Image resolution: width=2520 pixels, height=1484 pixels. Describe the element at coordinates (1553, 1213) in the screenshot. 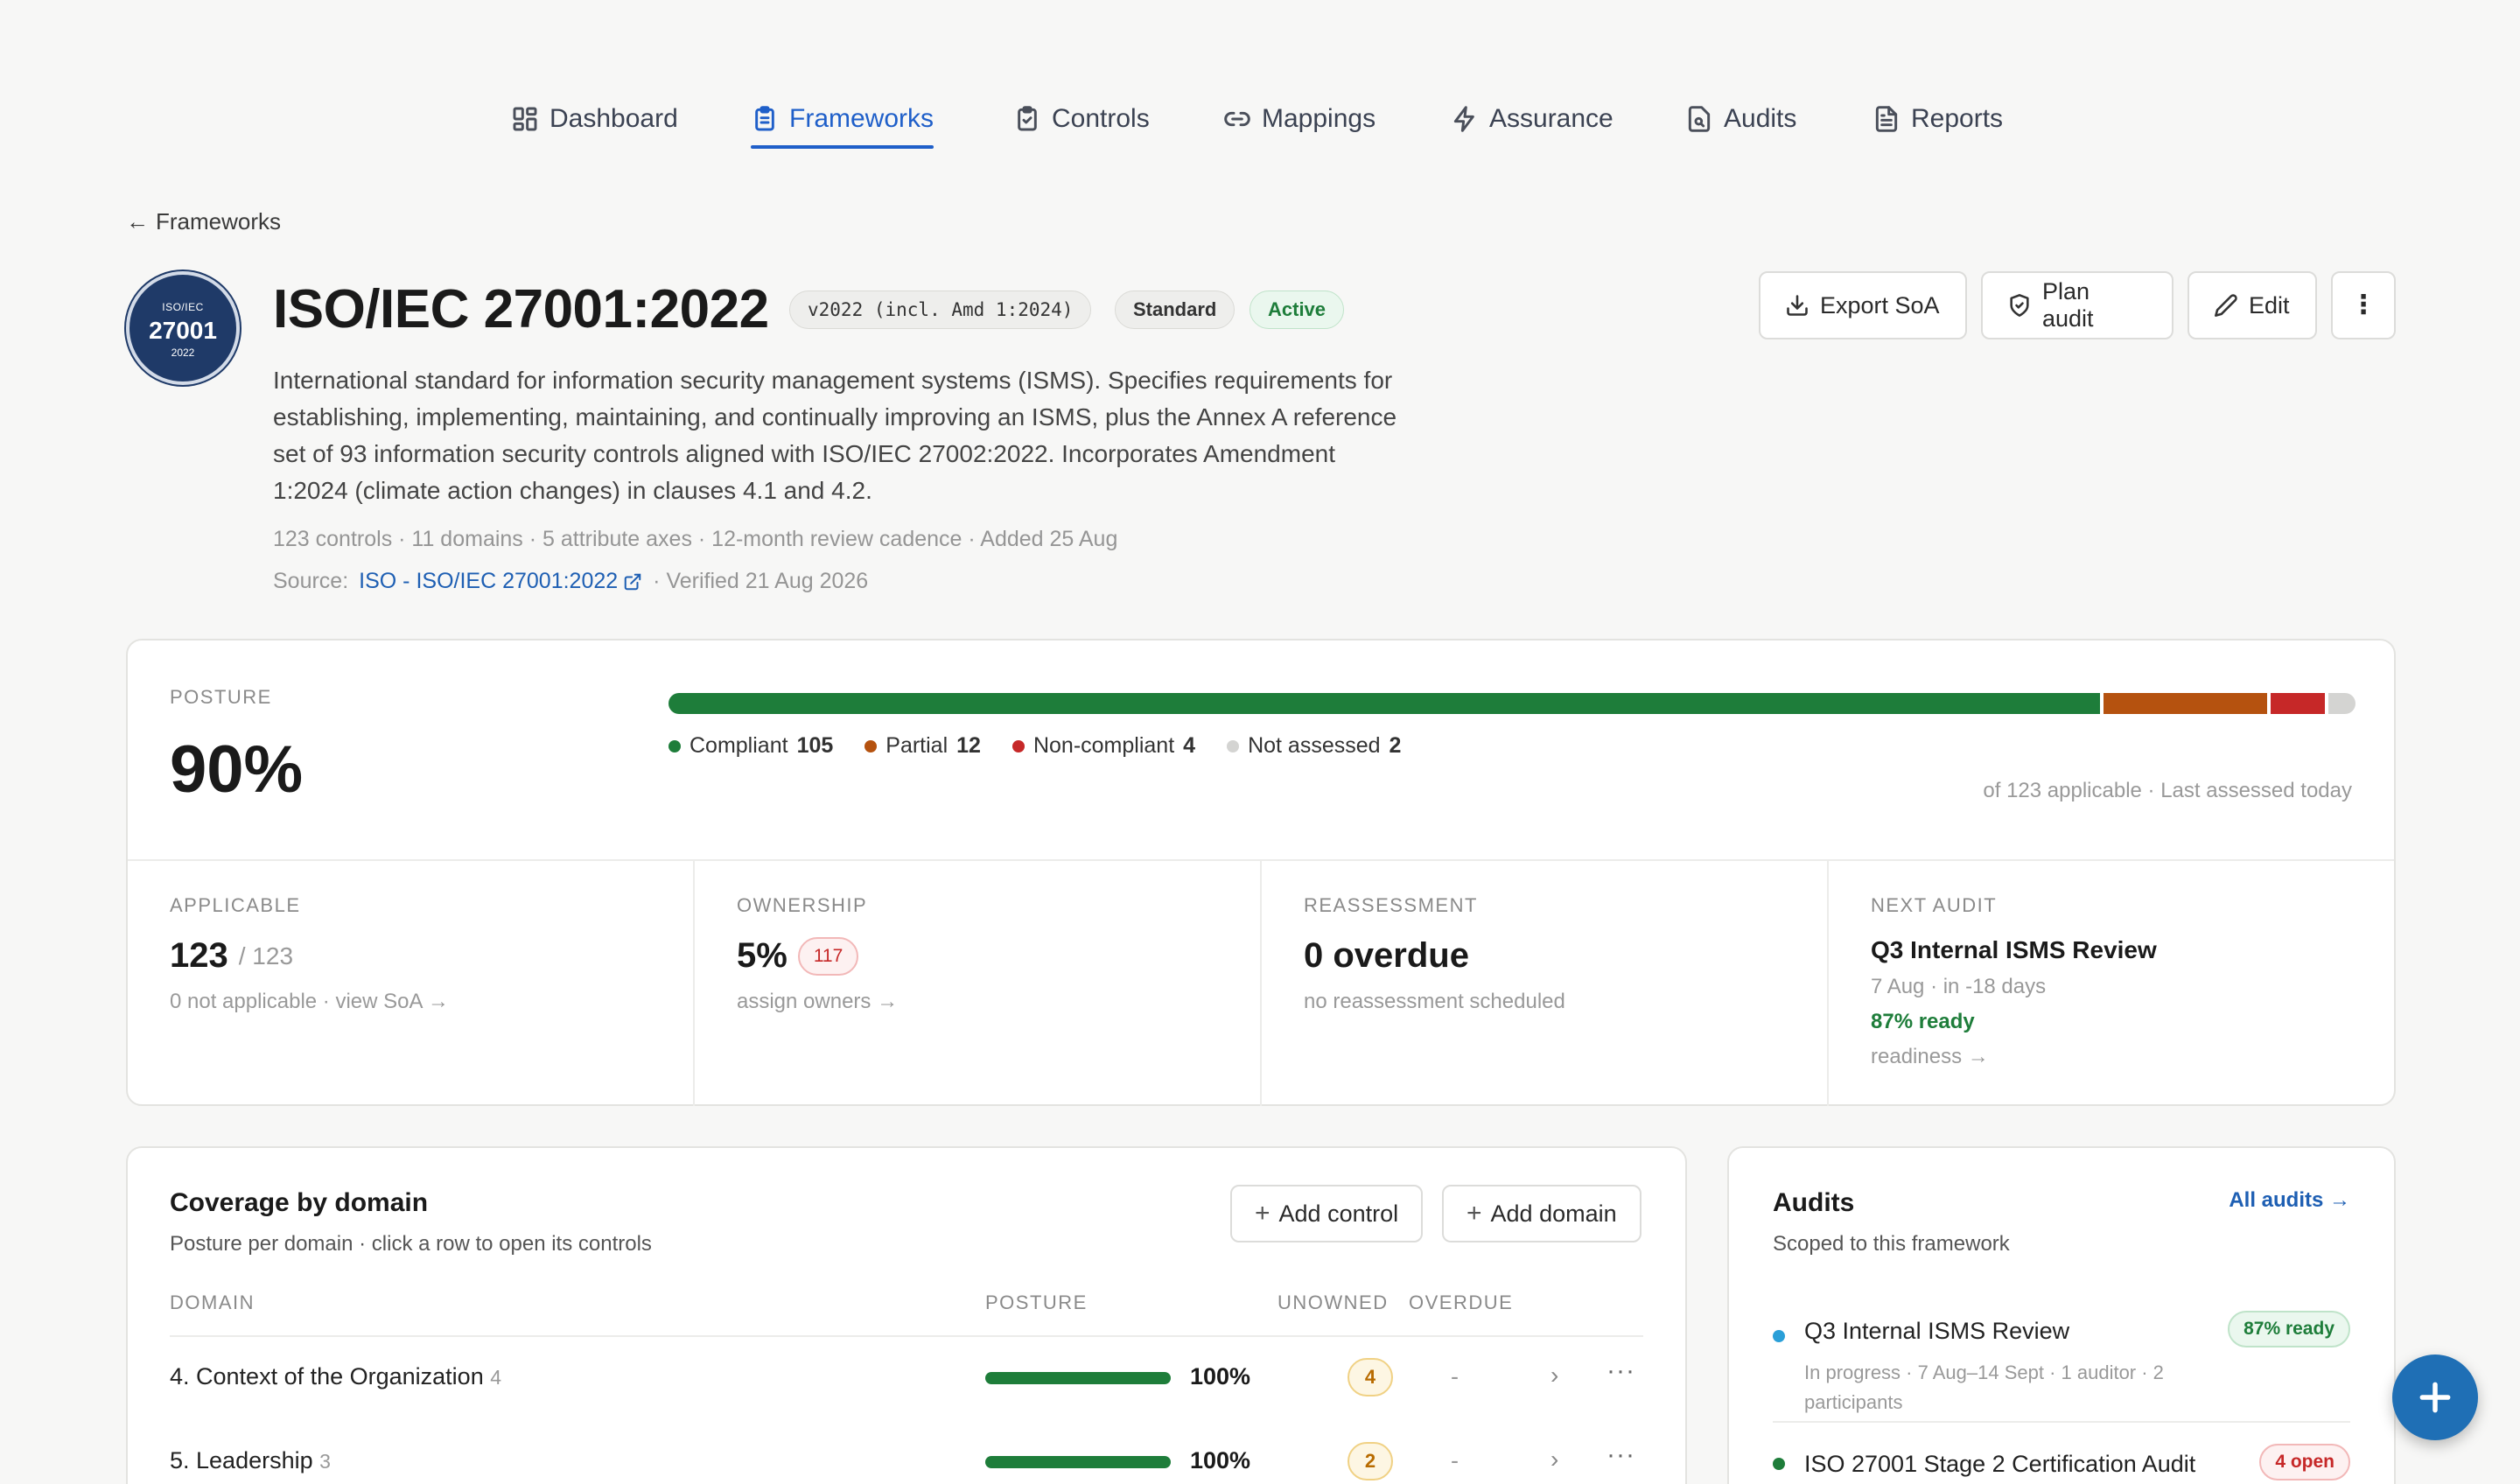

I see `add-domain-label: Add domain` at that location.